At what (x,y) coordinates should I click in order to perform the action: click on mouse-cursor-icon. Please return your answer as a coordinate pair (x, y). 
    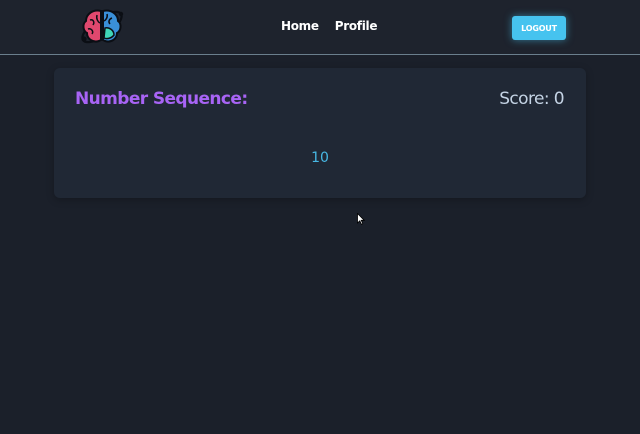
    Looking at the image, I should click on (361, 217).